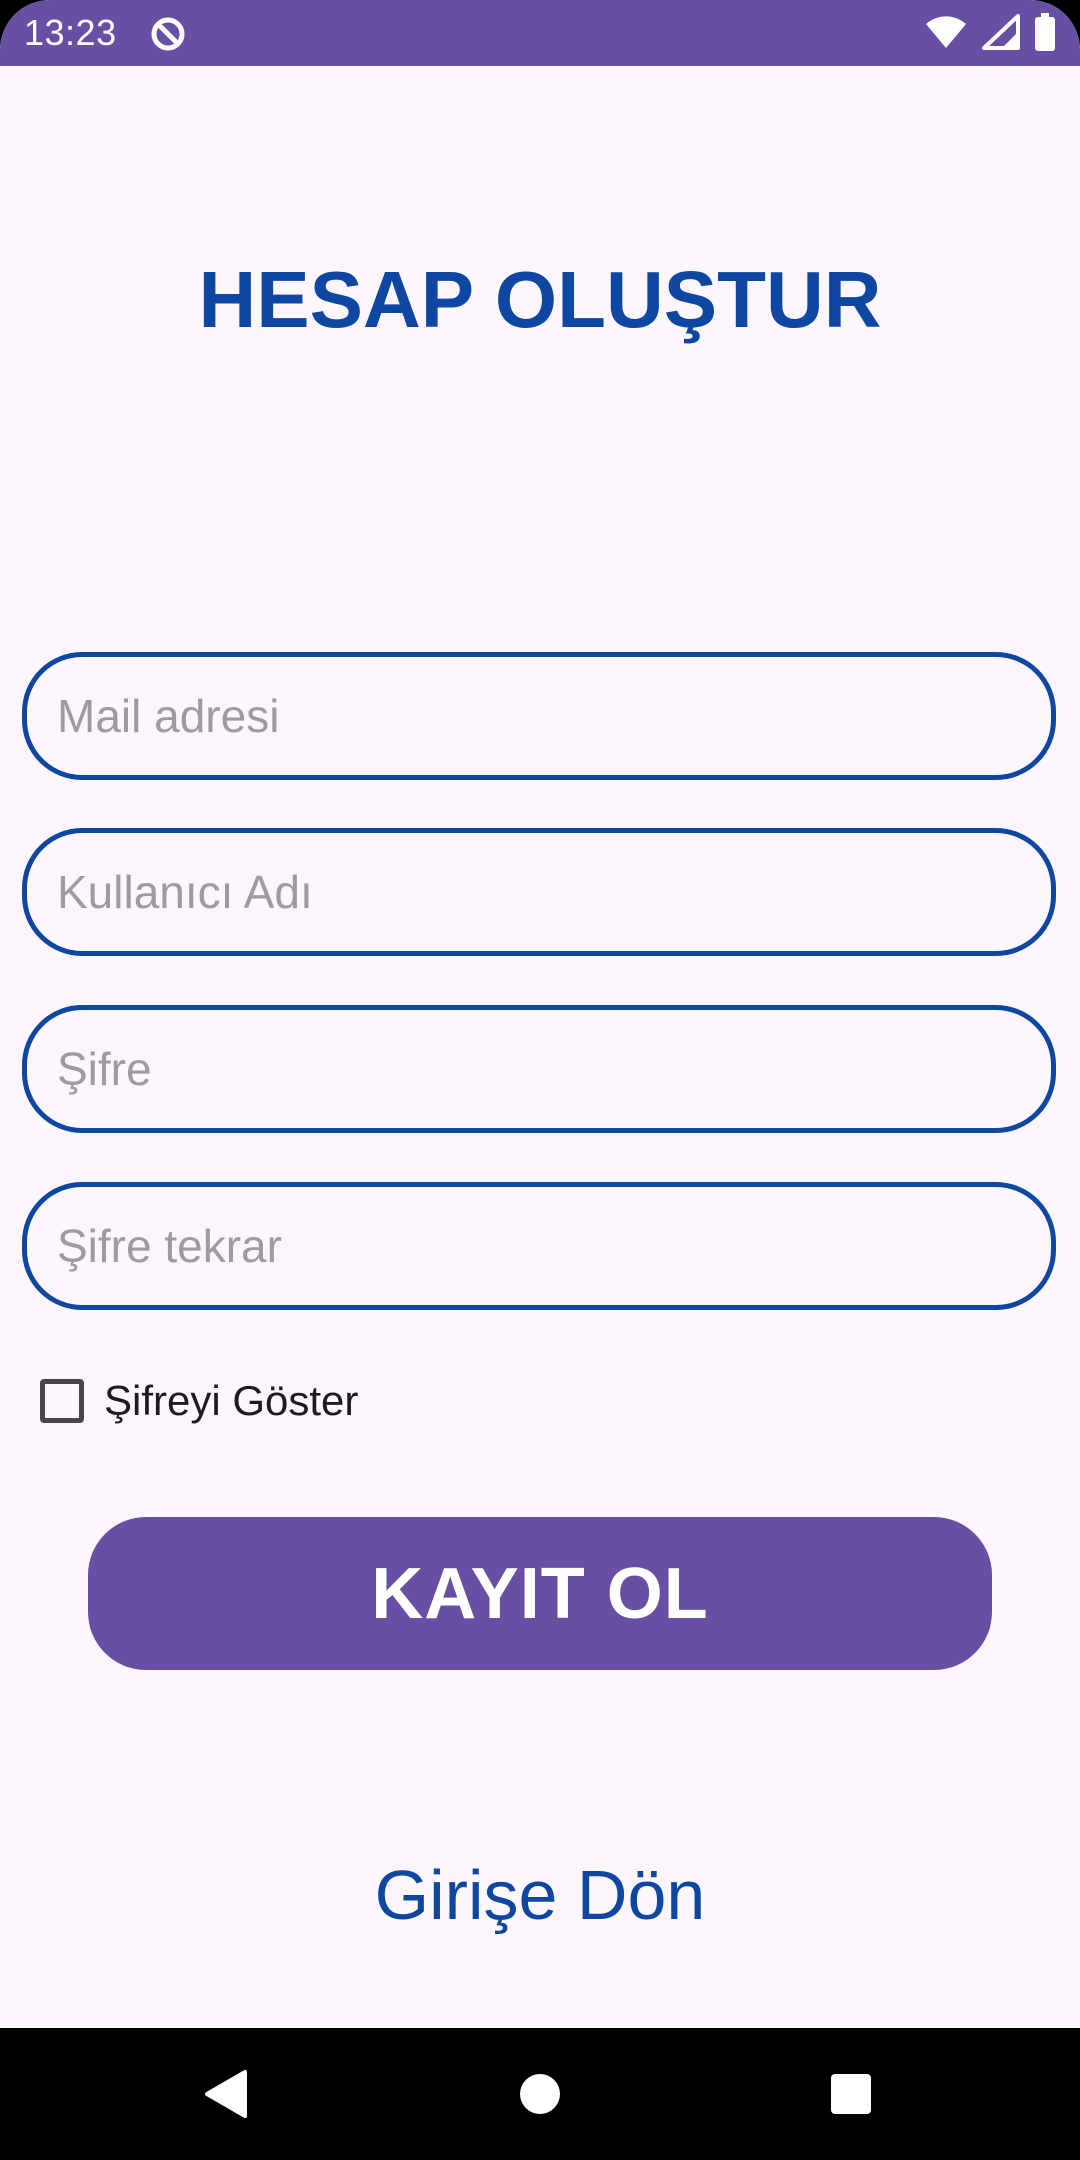 The width and height of the screenshot is (1080, 2160). I want to click on cellular-signal-icon, so click(1001, 34).